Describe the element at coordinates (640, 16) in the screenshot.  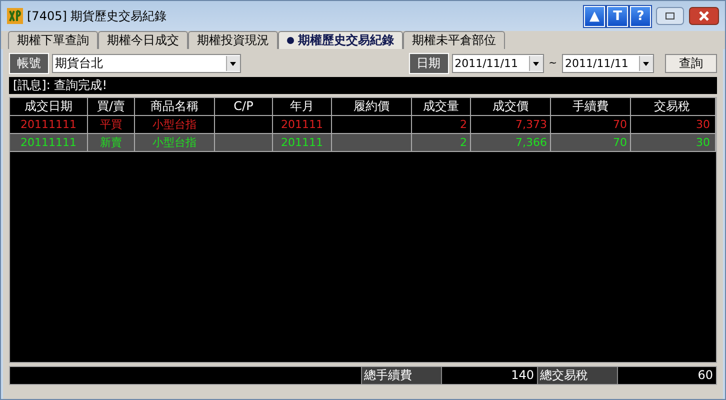
I see `tool-button: ?` at that location.